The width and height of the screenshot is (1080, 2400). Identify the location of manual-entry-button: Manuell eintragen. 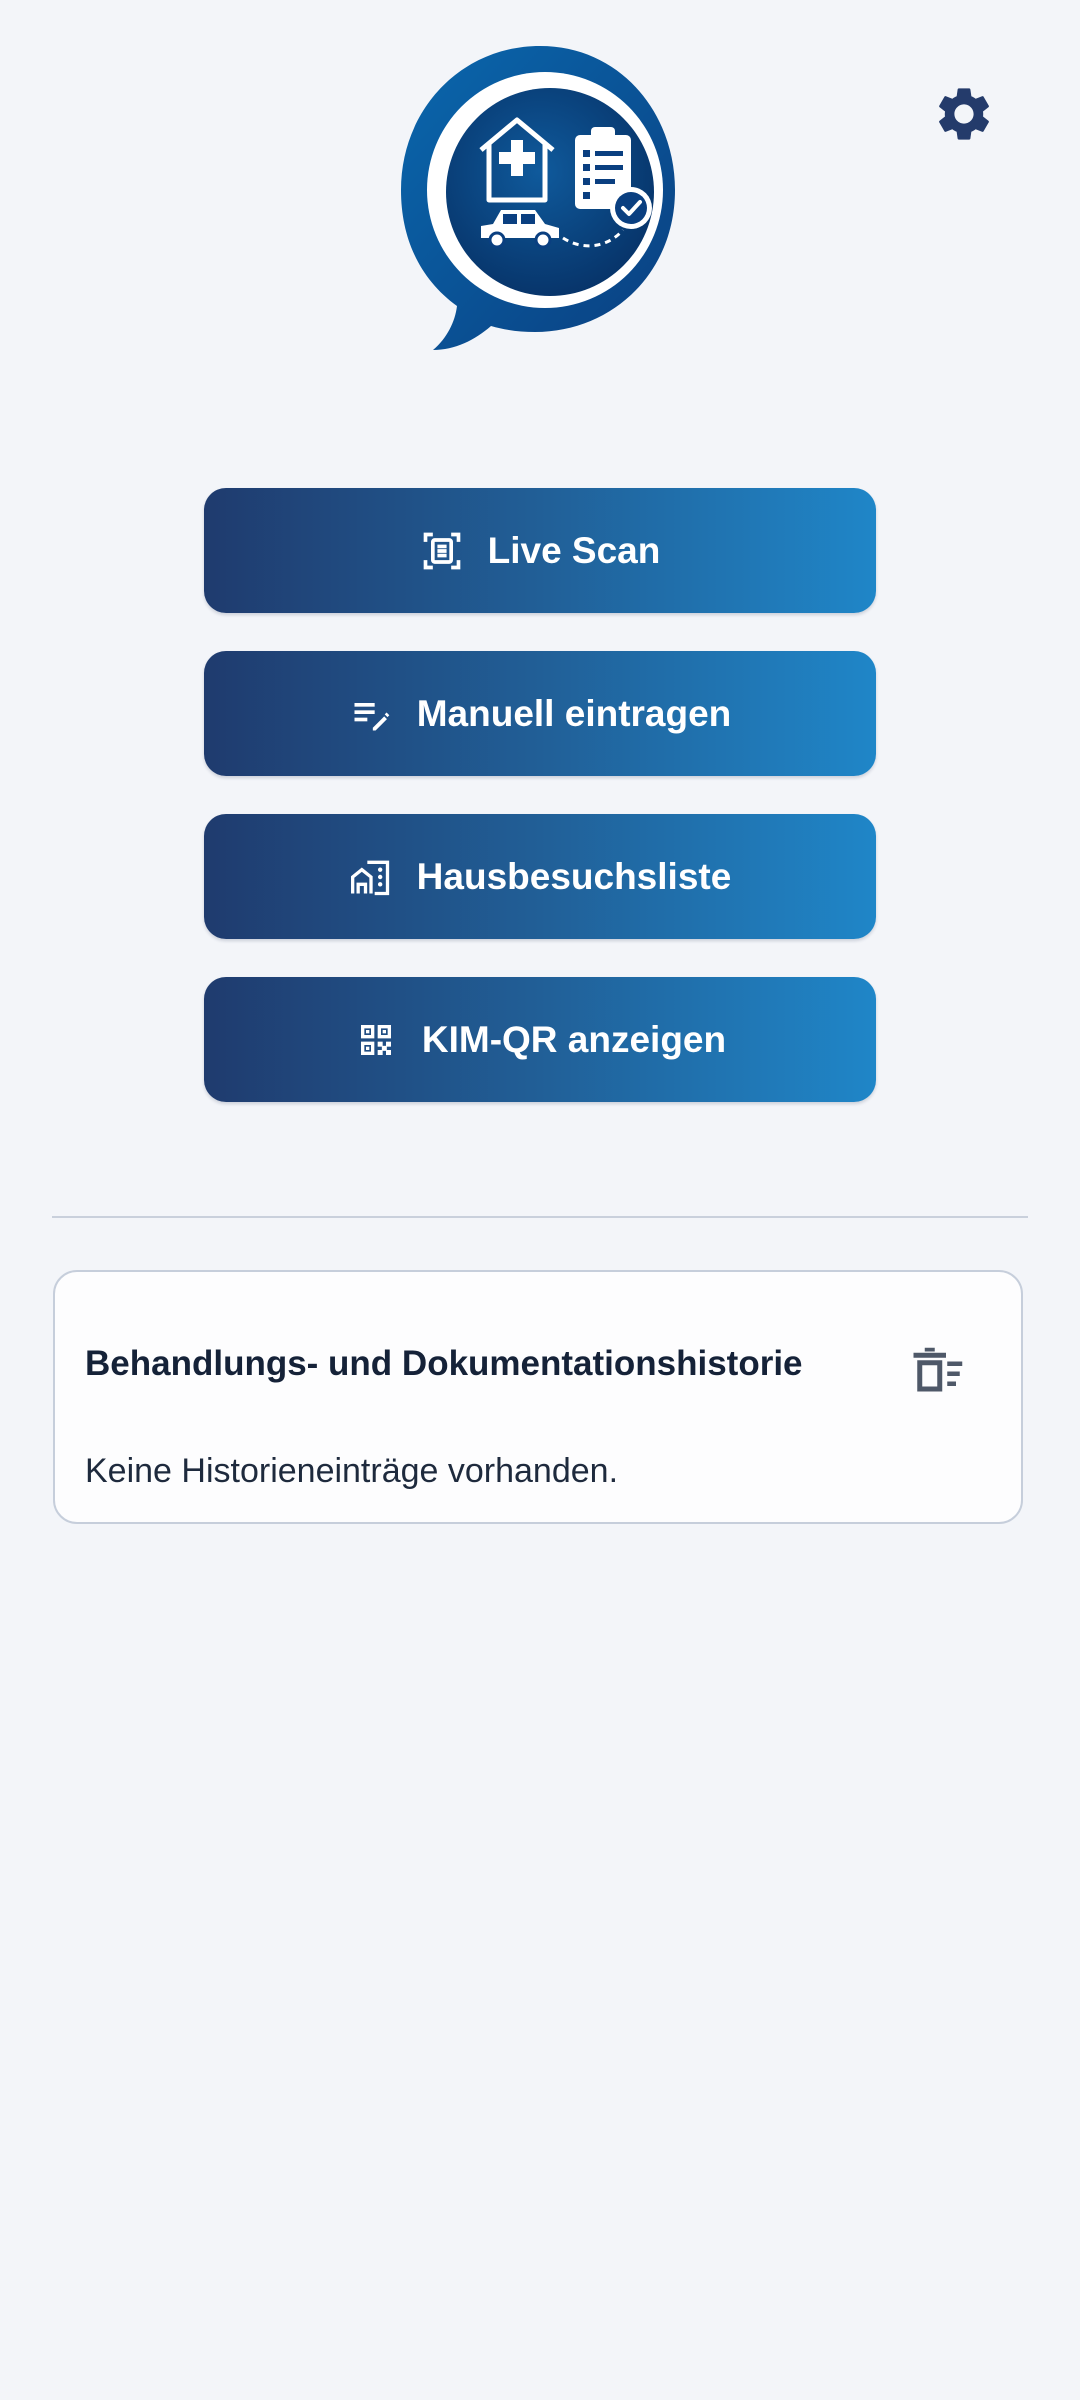
(540, 713).